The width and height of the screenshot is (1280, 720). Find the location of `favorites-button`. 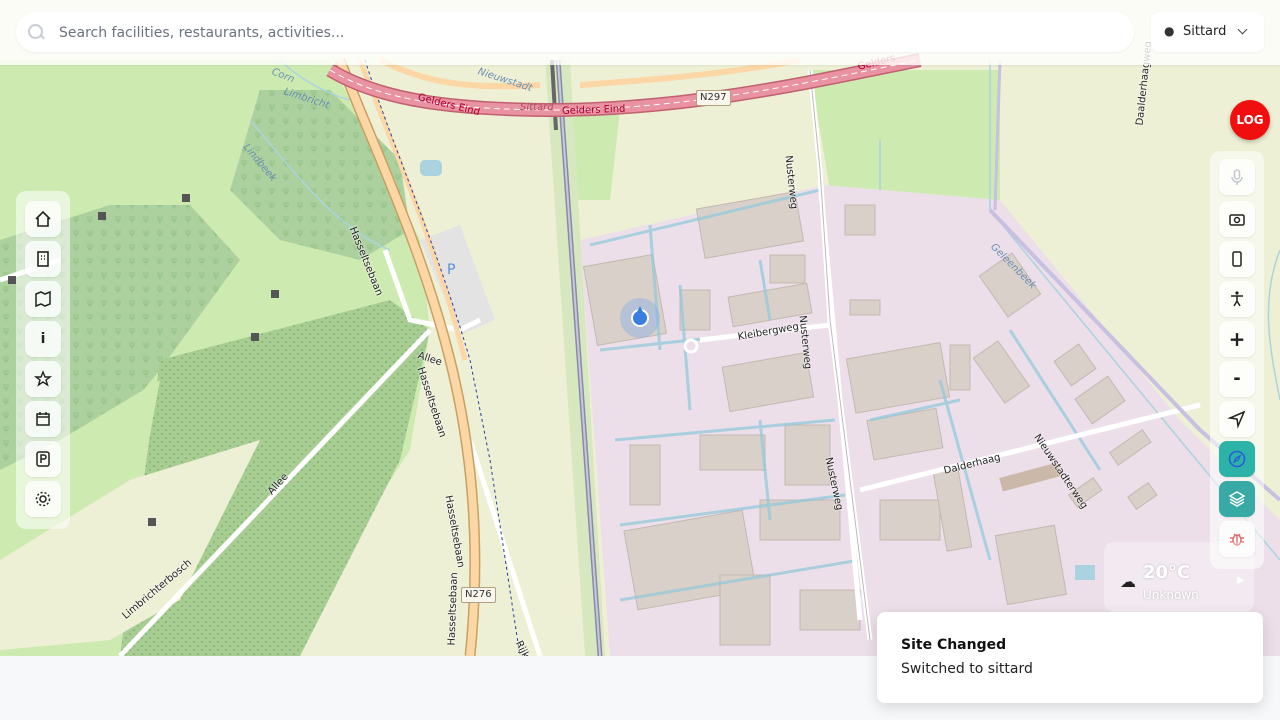

favorites-button is located at coordinates (43, 379).